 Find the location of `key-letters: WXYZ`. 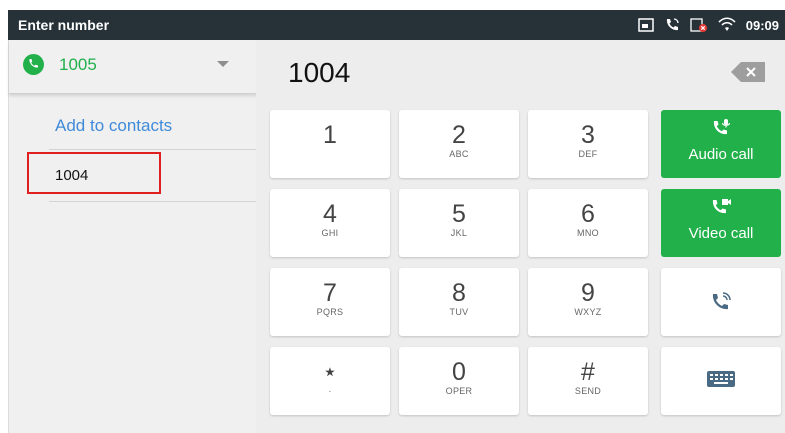

key-letters: WXYZ is located at coordinates (588, 312).